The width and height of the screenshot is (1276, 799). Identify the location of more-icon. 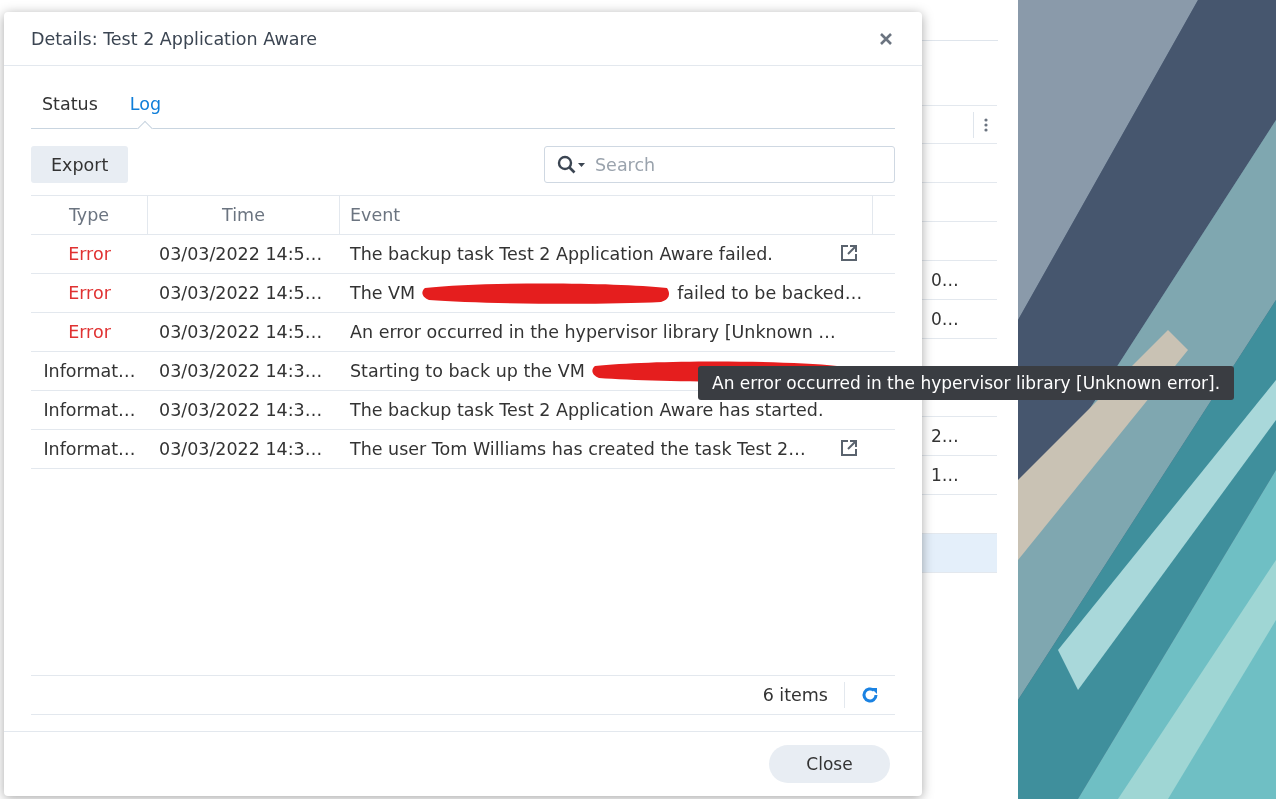
(986, 125).